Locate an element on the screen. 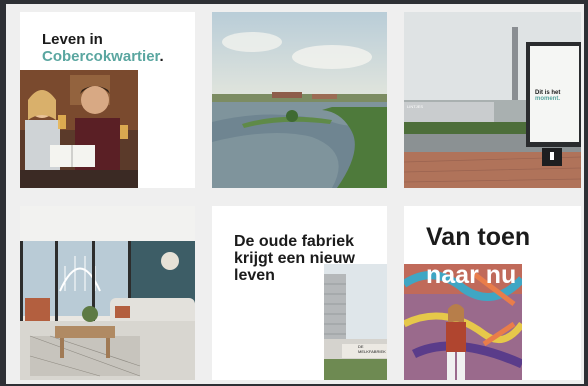 This screenshot has height=386, width=588. river-landscape-photo is located at coordinates (299, 100).